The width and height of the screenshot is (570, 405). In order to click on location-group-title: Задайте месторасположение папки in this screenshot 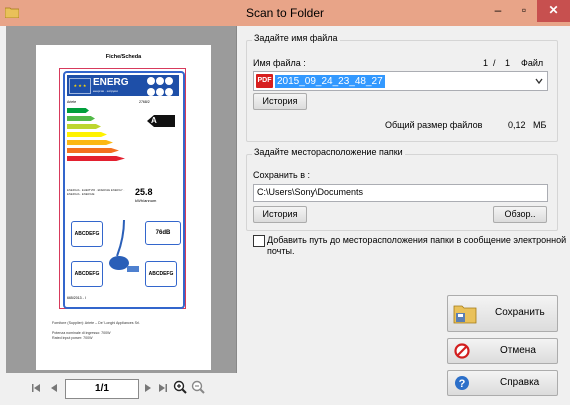, I will do `click(328, 152)`.